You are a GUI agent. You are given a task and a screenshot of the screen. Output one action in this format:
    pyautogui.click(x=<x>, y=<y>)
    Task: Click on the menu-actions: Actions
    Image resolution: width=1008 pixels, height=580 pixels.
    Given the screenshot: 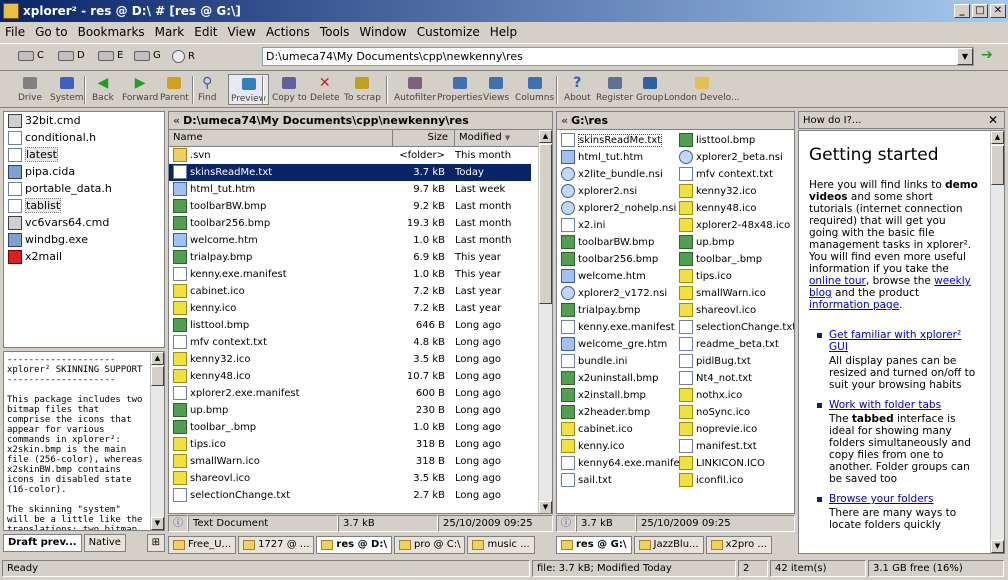 What is the action you would take?
    pyautogui.click(x=288, y=32)
    